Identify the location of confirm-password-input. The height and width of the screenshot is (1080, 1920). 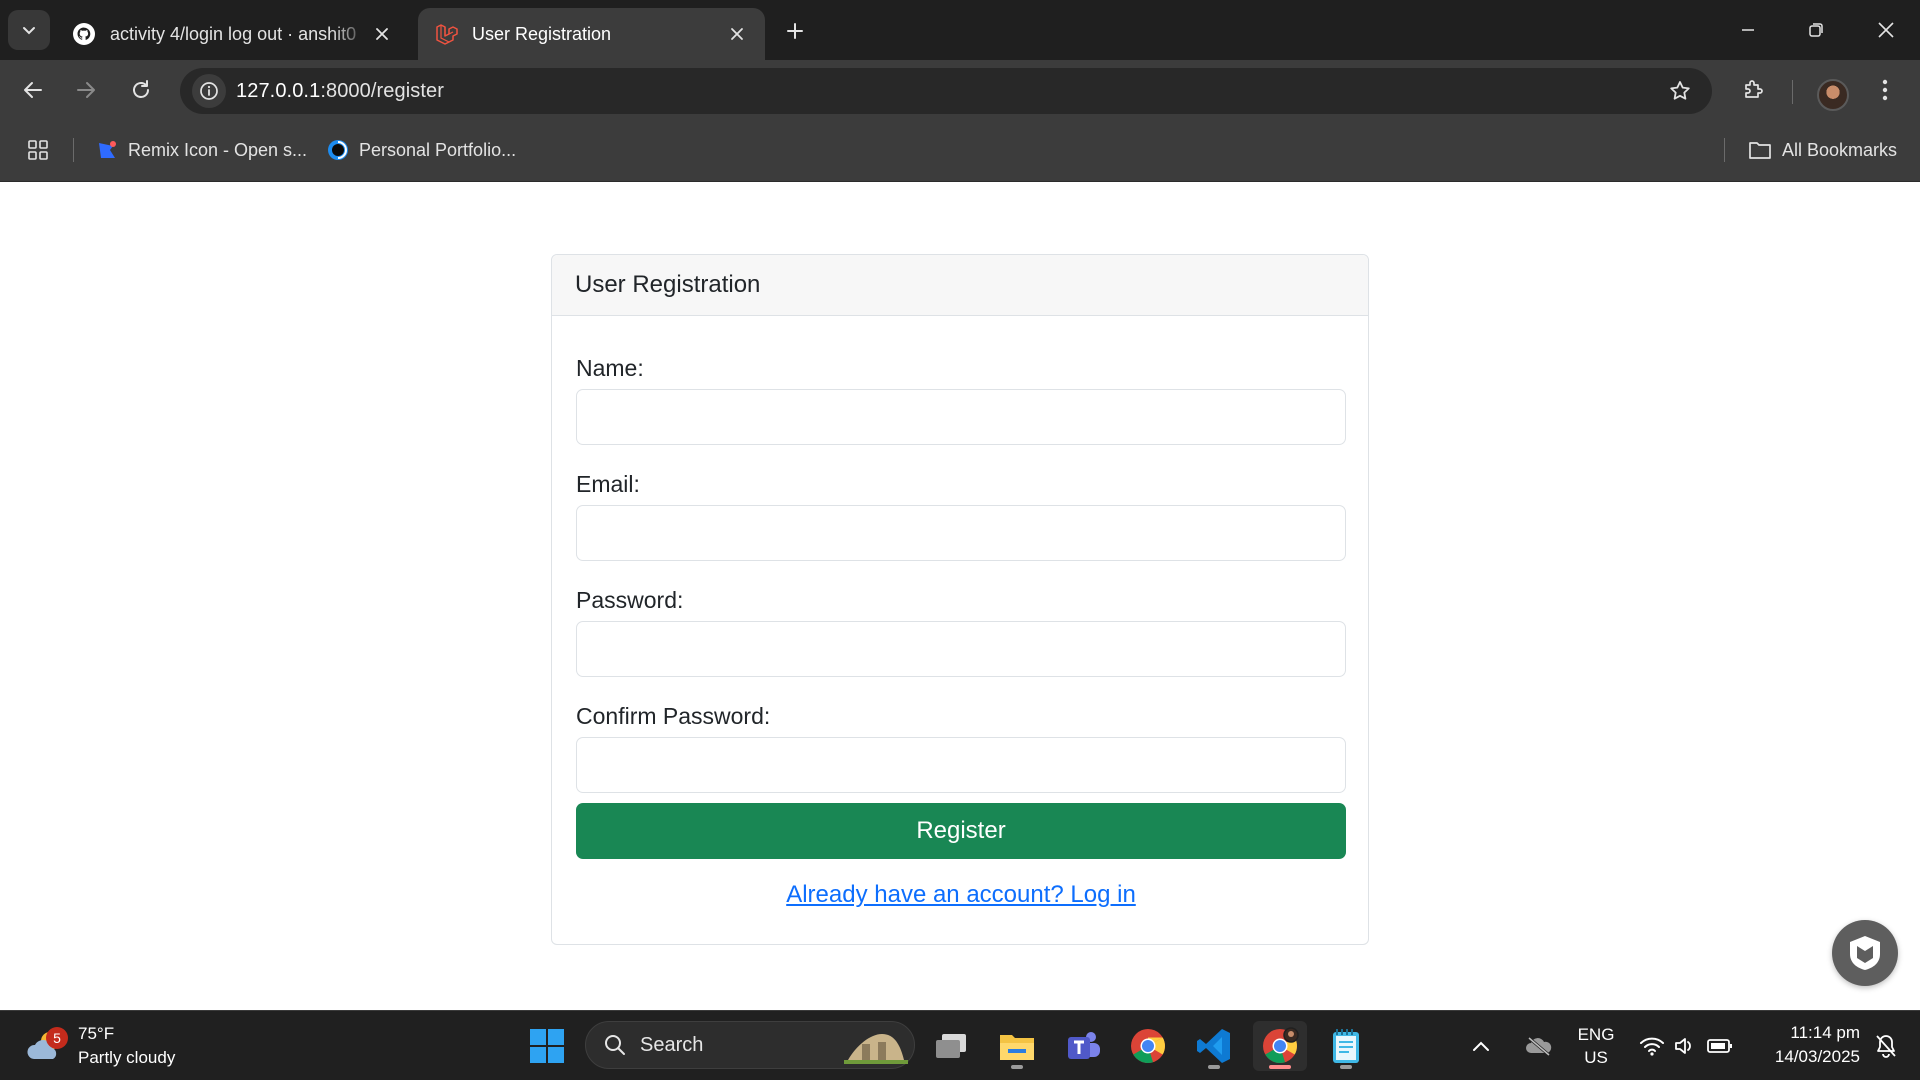
(961, 765).